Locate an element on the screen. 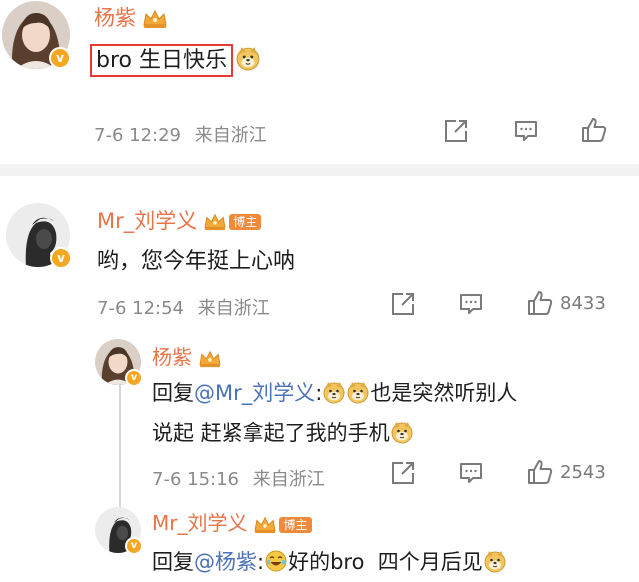 The image size is (639, 582). reply-text: 回复@杨紫: 好的bro 四个月后见 is located at coordinates (329, 561).